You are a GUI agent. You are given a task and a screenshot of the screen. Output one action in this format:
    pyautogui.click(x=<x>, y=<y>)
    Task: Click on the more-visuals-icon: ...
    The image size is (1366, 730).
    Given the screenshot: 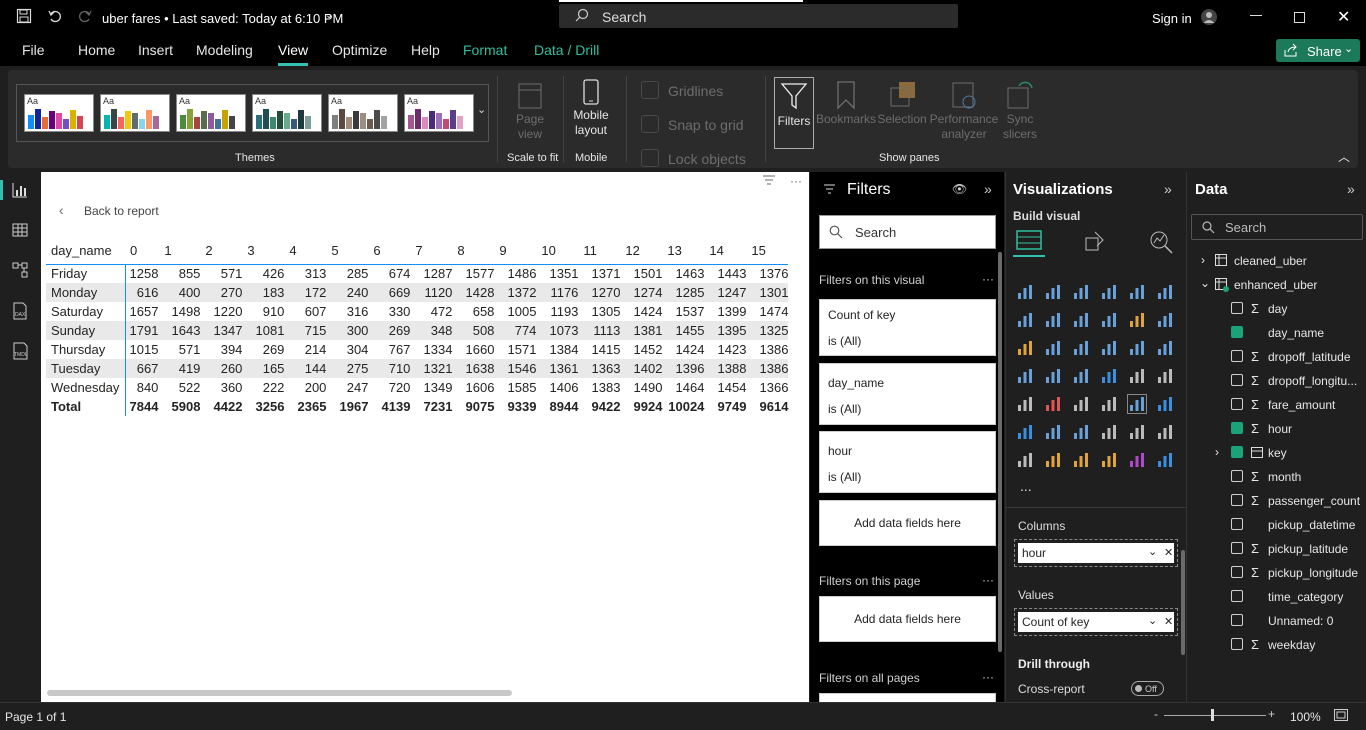 What is the action you would take?
    pyautogui.click(x=1026, y=486)
    